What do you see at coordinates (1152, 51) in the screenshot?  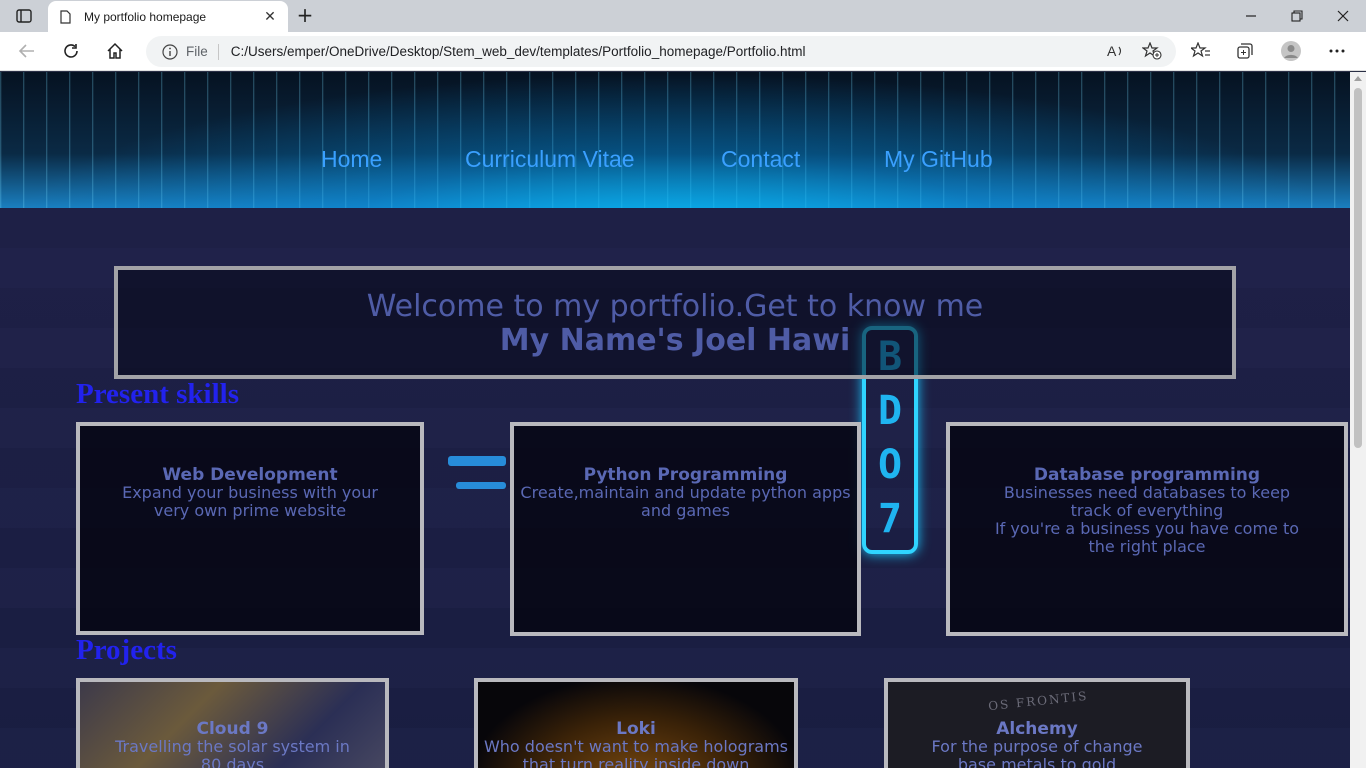 I see `add-favorite-icon` at bounding box center [1152, 51].